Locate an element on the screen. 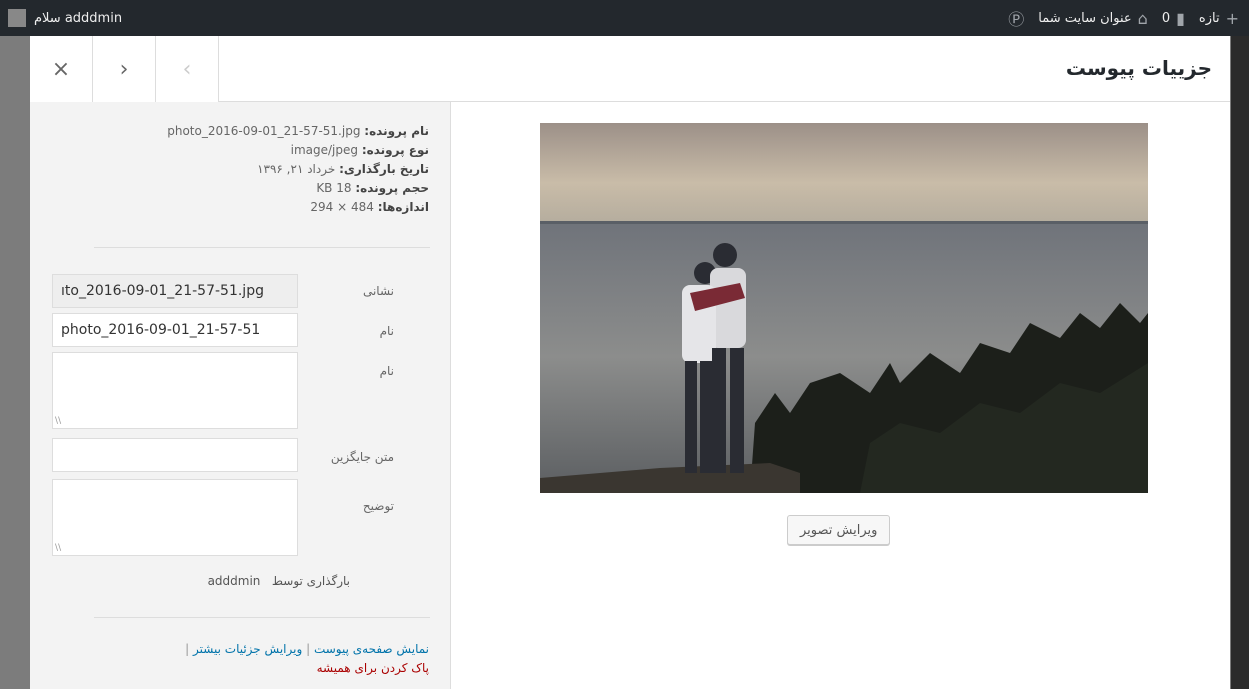  file-type-label: نوع پرونده: is located at coordinates (395, 150).